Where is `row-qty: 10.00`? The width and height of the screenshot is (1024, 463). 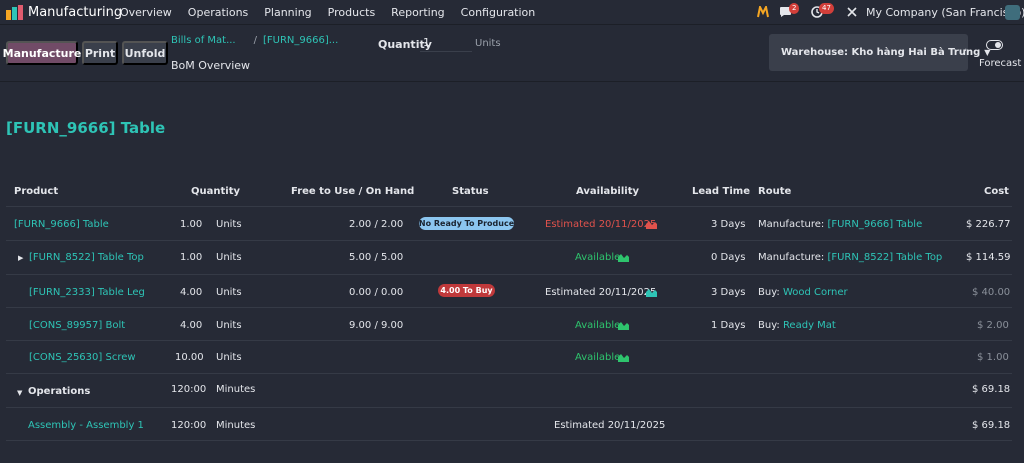
row-qty: 10.00 is located at coordinates (189, 357).